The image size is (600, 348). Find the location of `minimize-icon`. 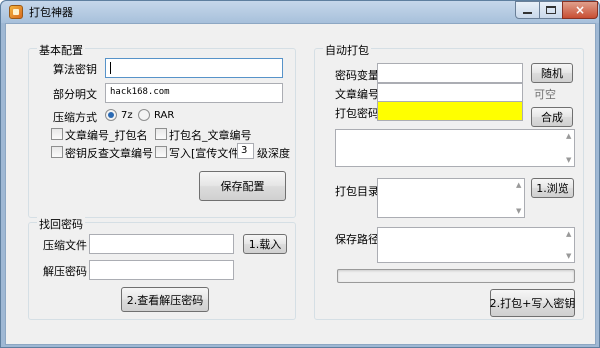

minimize-icon is located at coordinates (527, 13).